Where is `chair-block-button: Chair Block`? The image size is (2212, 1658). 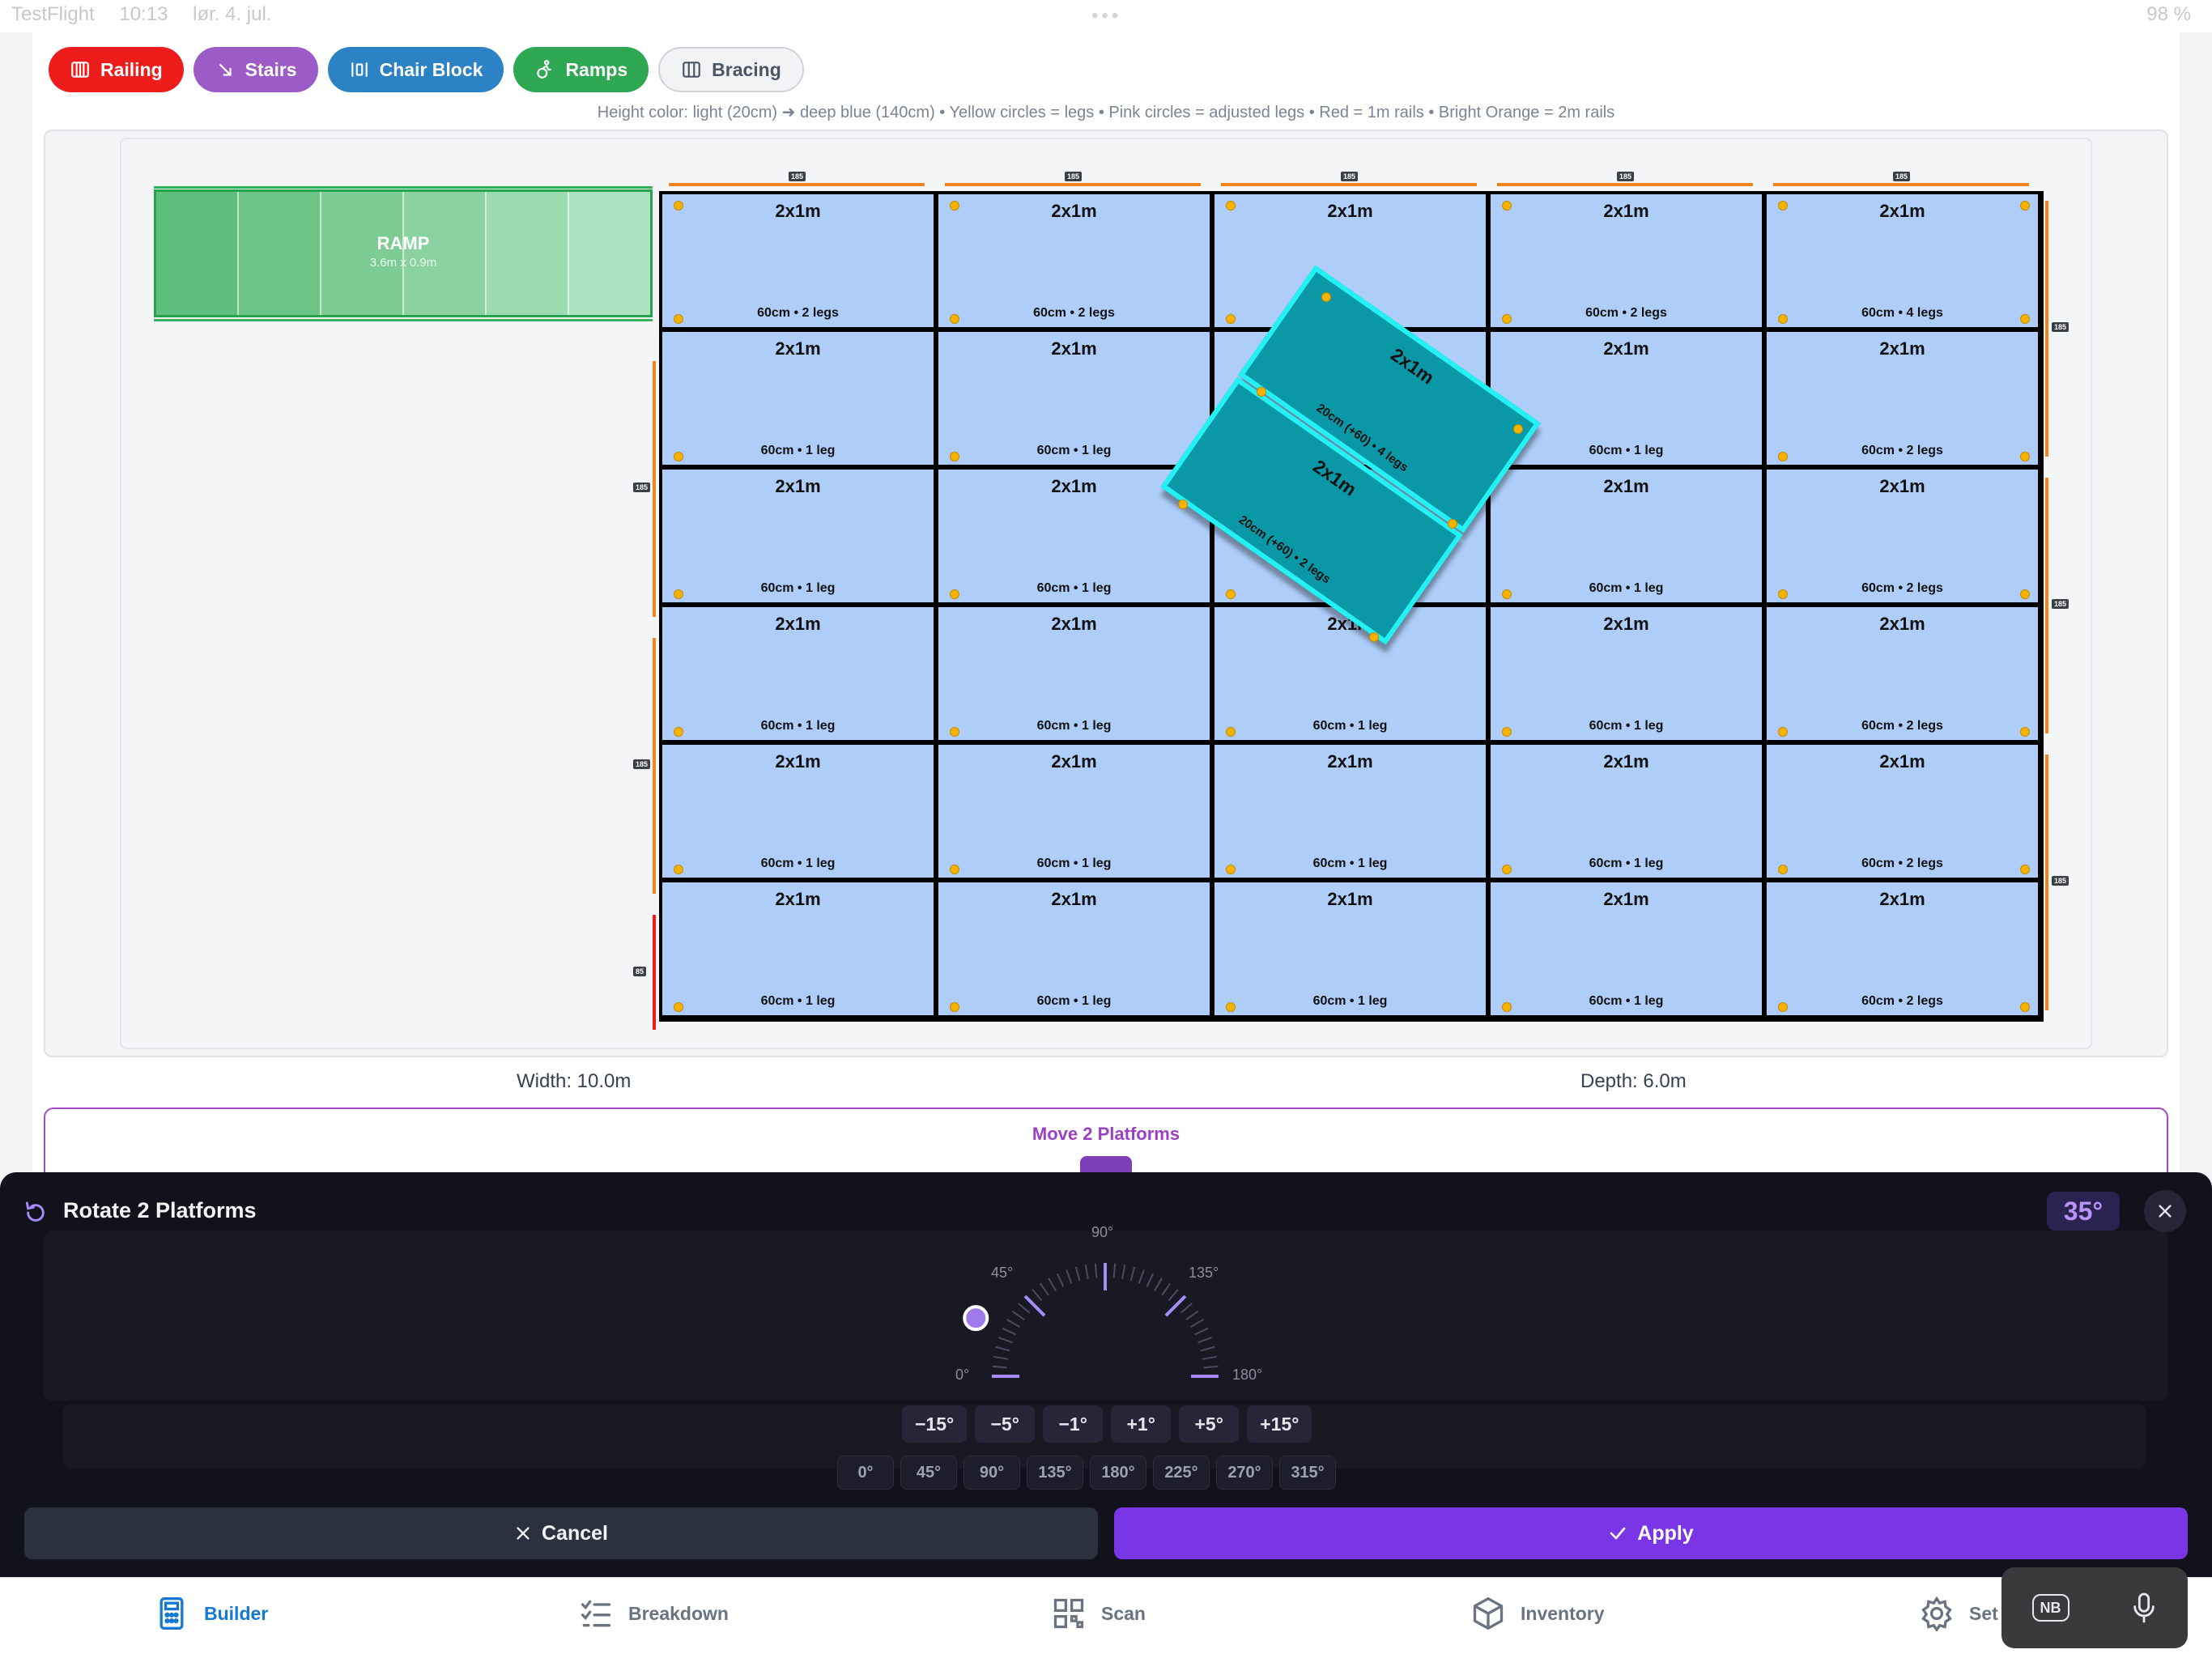 chair-block-button: Chair Block is located at coordinates (416, 69).